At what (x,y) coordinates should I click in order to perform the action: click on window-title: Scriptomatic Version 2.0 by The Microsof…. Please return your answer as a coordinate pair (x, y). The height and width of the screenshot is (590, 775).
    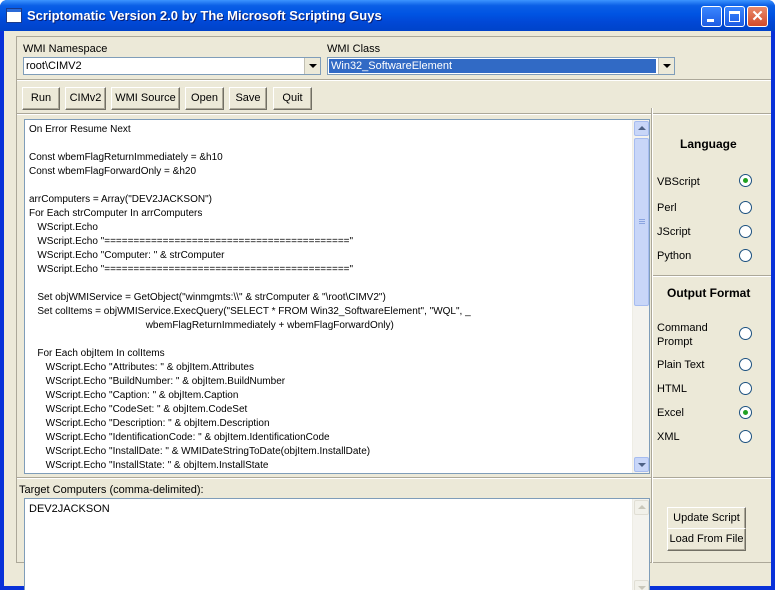
    Looking at the image, I should click on (204, 15).